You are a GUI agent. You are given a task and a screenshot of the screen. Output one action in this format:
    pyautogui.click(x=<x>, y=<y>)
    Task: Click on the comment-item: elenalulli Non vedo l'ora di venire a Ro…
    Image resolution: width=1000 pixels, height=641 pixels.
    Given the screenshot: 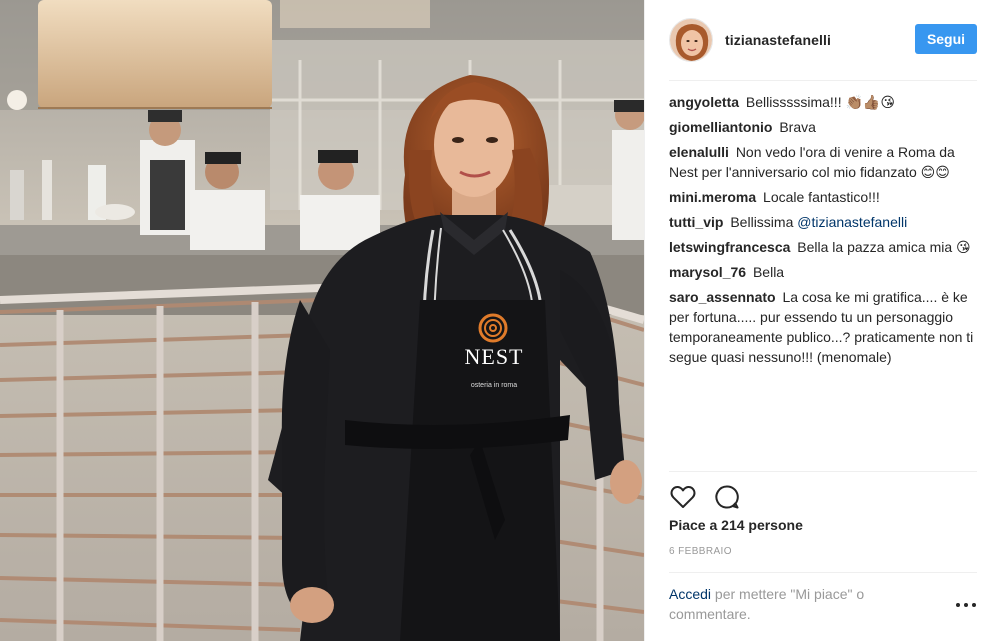 What is the action you would take?
    pyautogui.click(x=825, y=162)
    